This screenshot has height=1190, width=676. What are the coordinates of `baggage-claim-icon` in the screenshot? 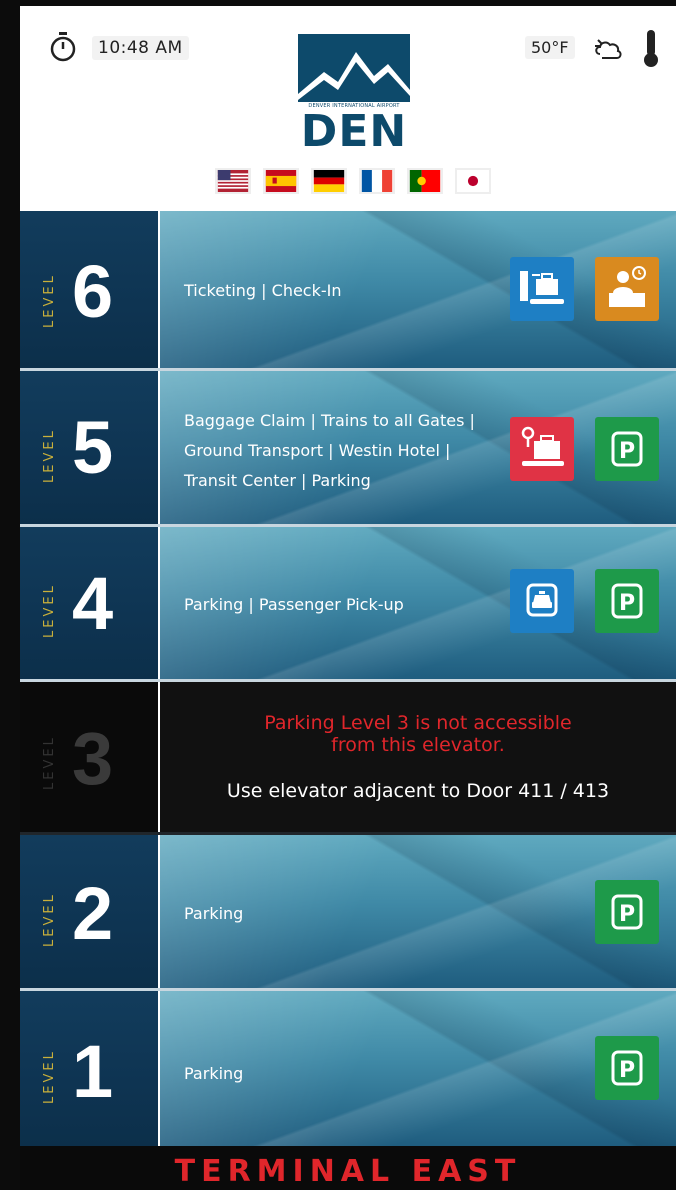 It's located at (542, 449).